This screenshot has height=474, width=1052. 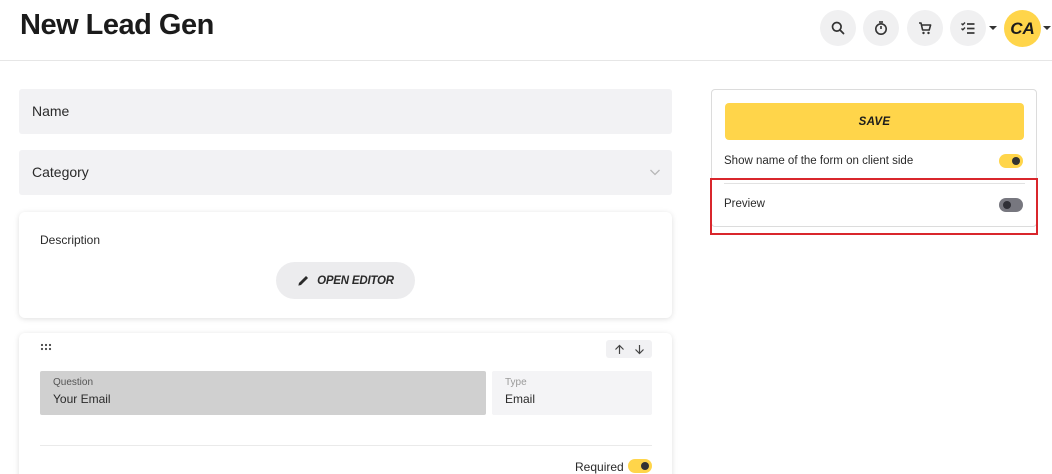 What do you see at coordinates (655, 172) in the screenshot?
I see `chevron-down-icon` at bounding box center [655, 172].